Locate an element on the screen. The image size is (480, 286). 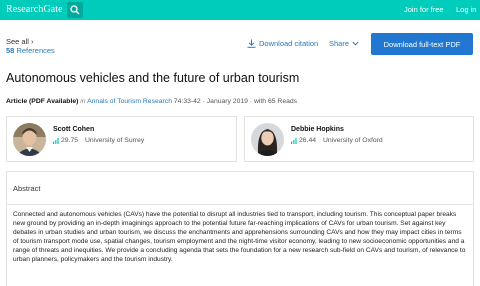
log-in-link: Log in is located at coordinates (466, 9).